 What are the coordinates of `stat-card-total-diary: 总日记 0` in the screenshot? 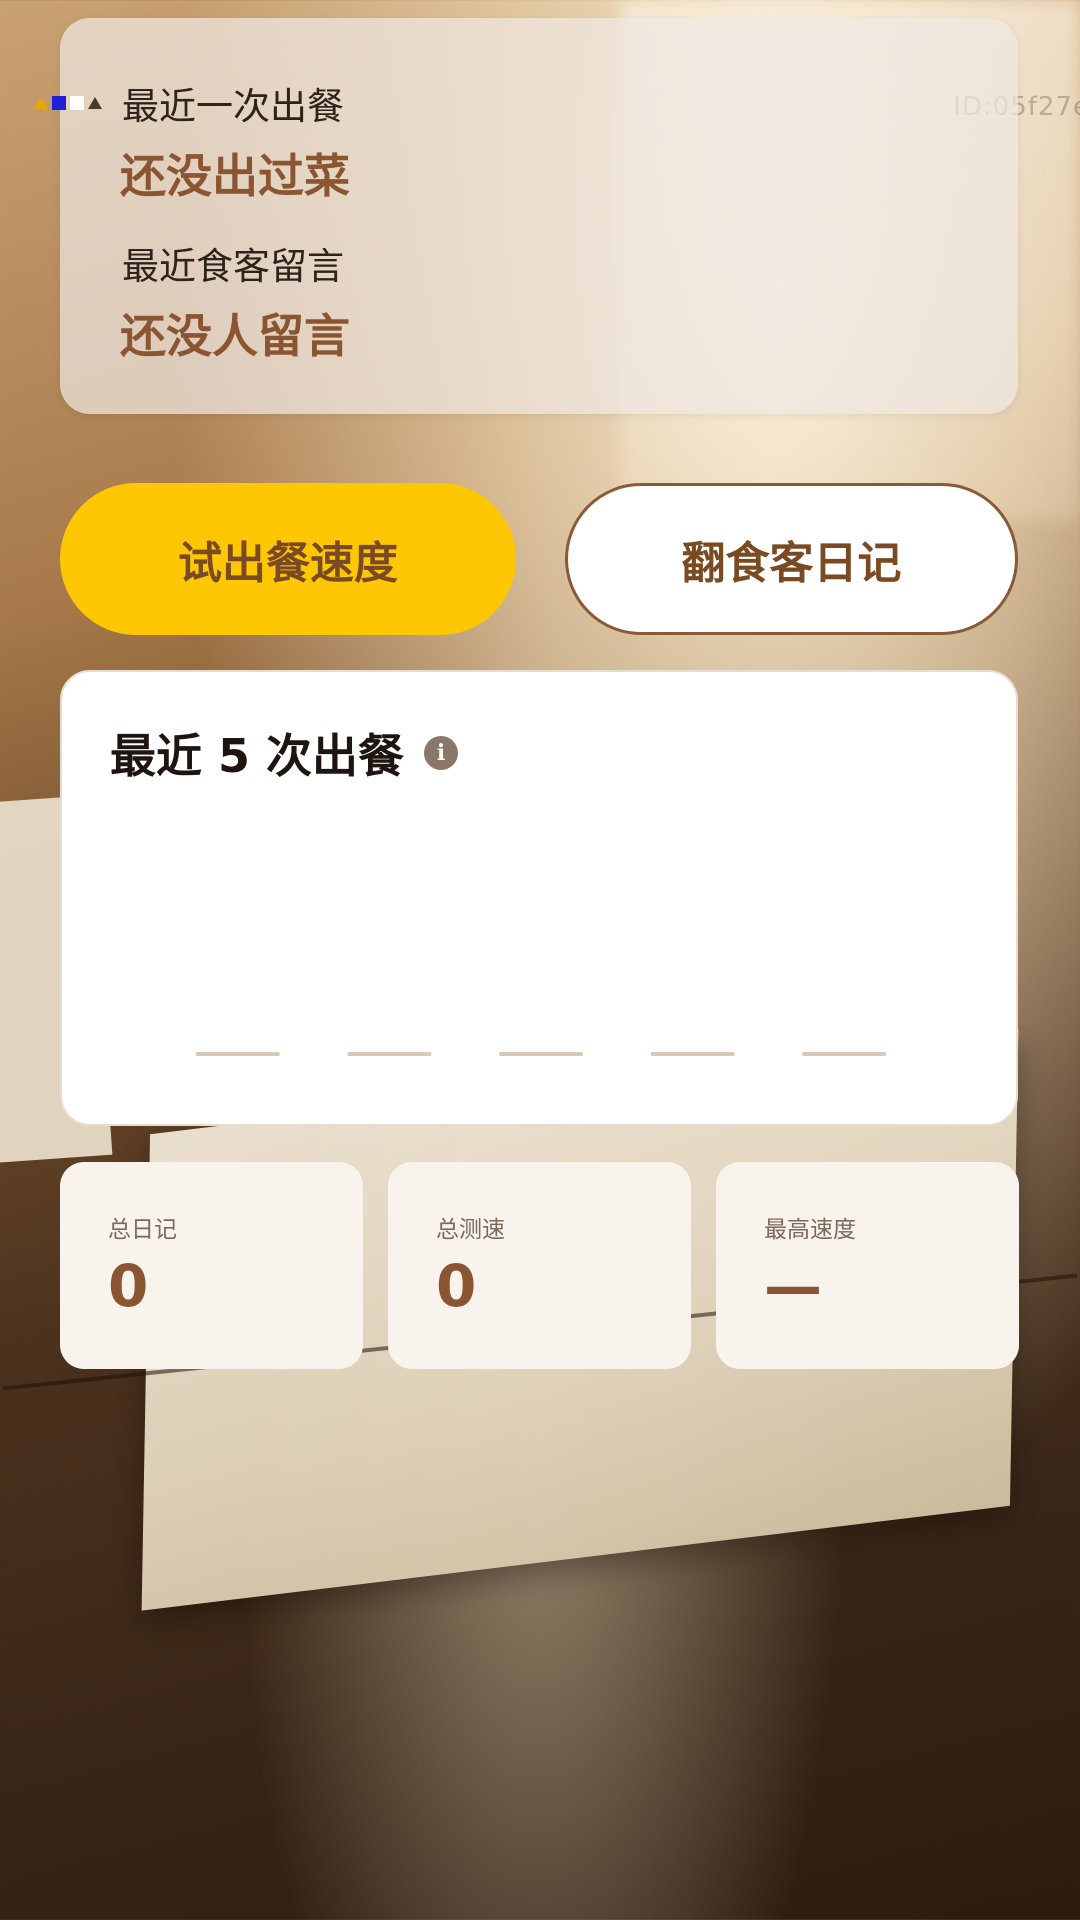 It's located at (211, 1265).